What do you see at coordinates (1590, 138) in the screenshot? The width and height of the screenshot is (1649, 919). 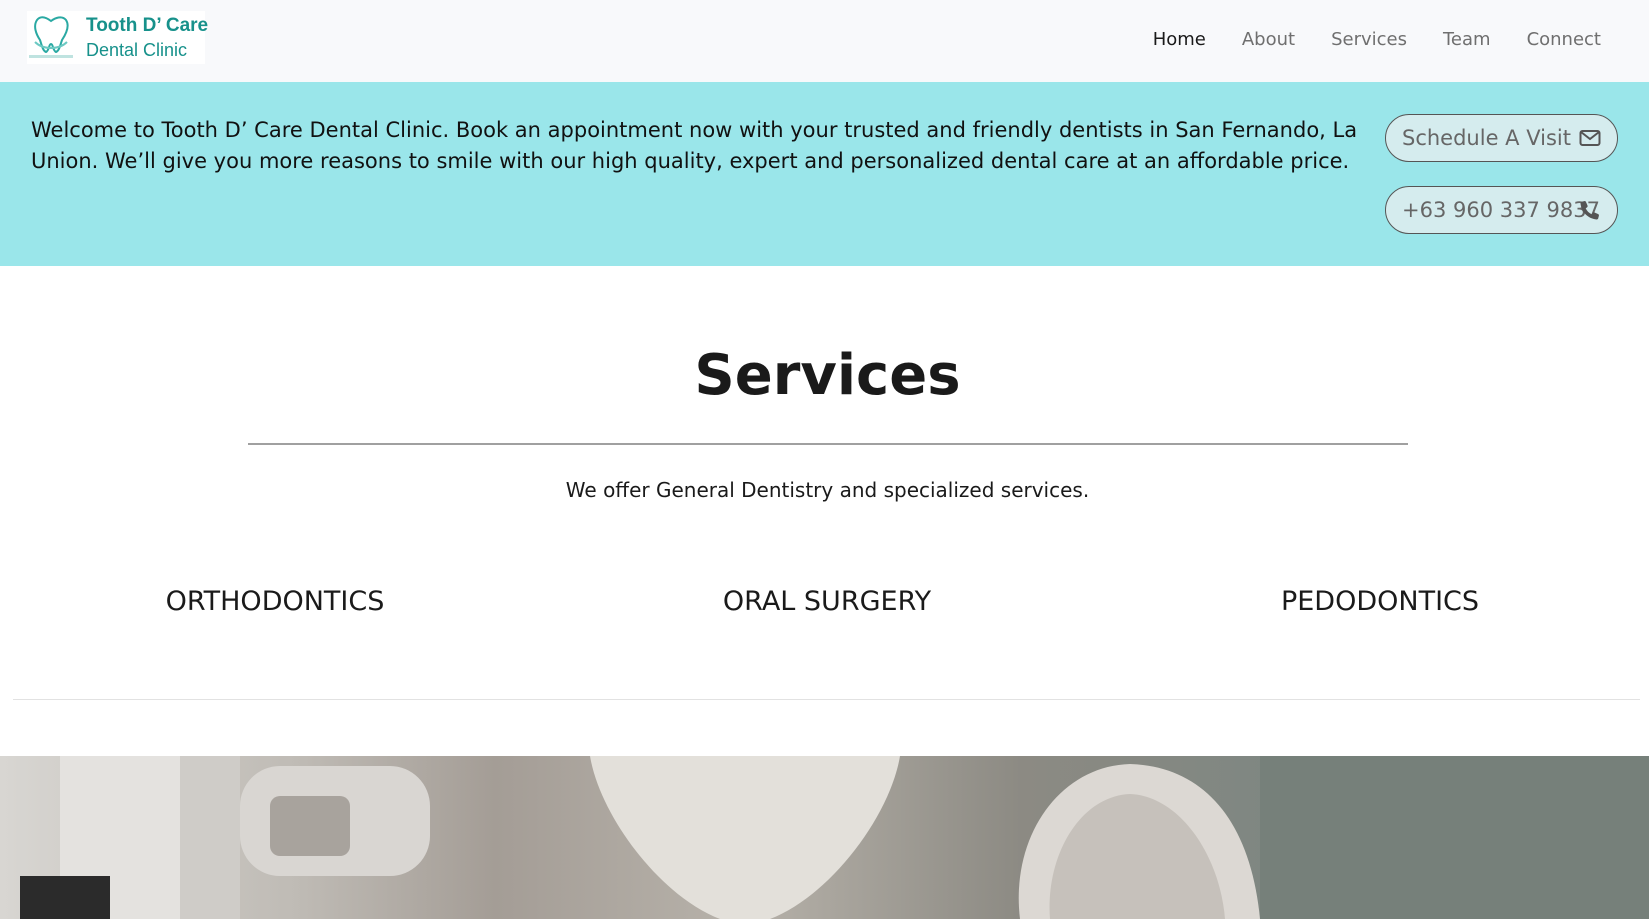 I see `envelope-icon` at bounding box center [1590, 138].